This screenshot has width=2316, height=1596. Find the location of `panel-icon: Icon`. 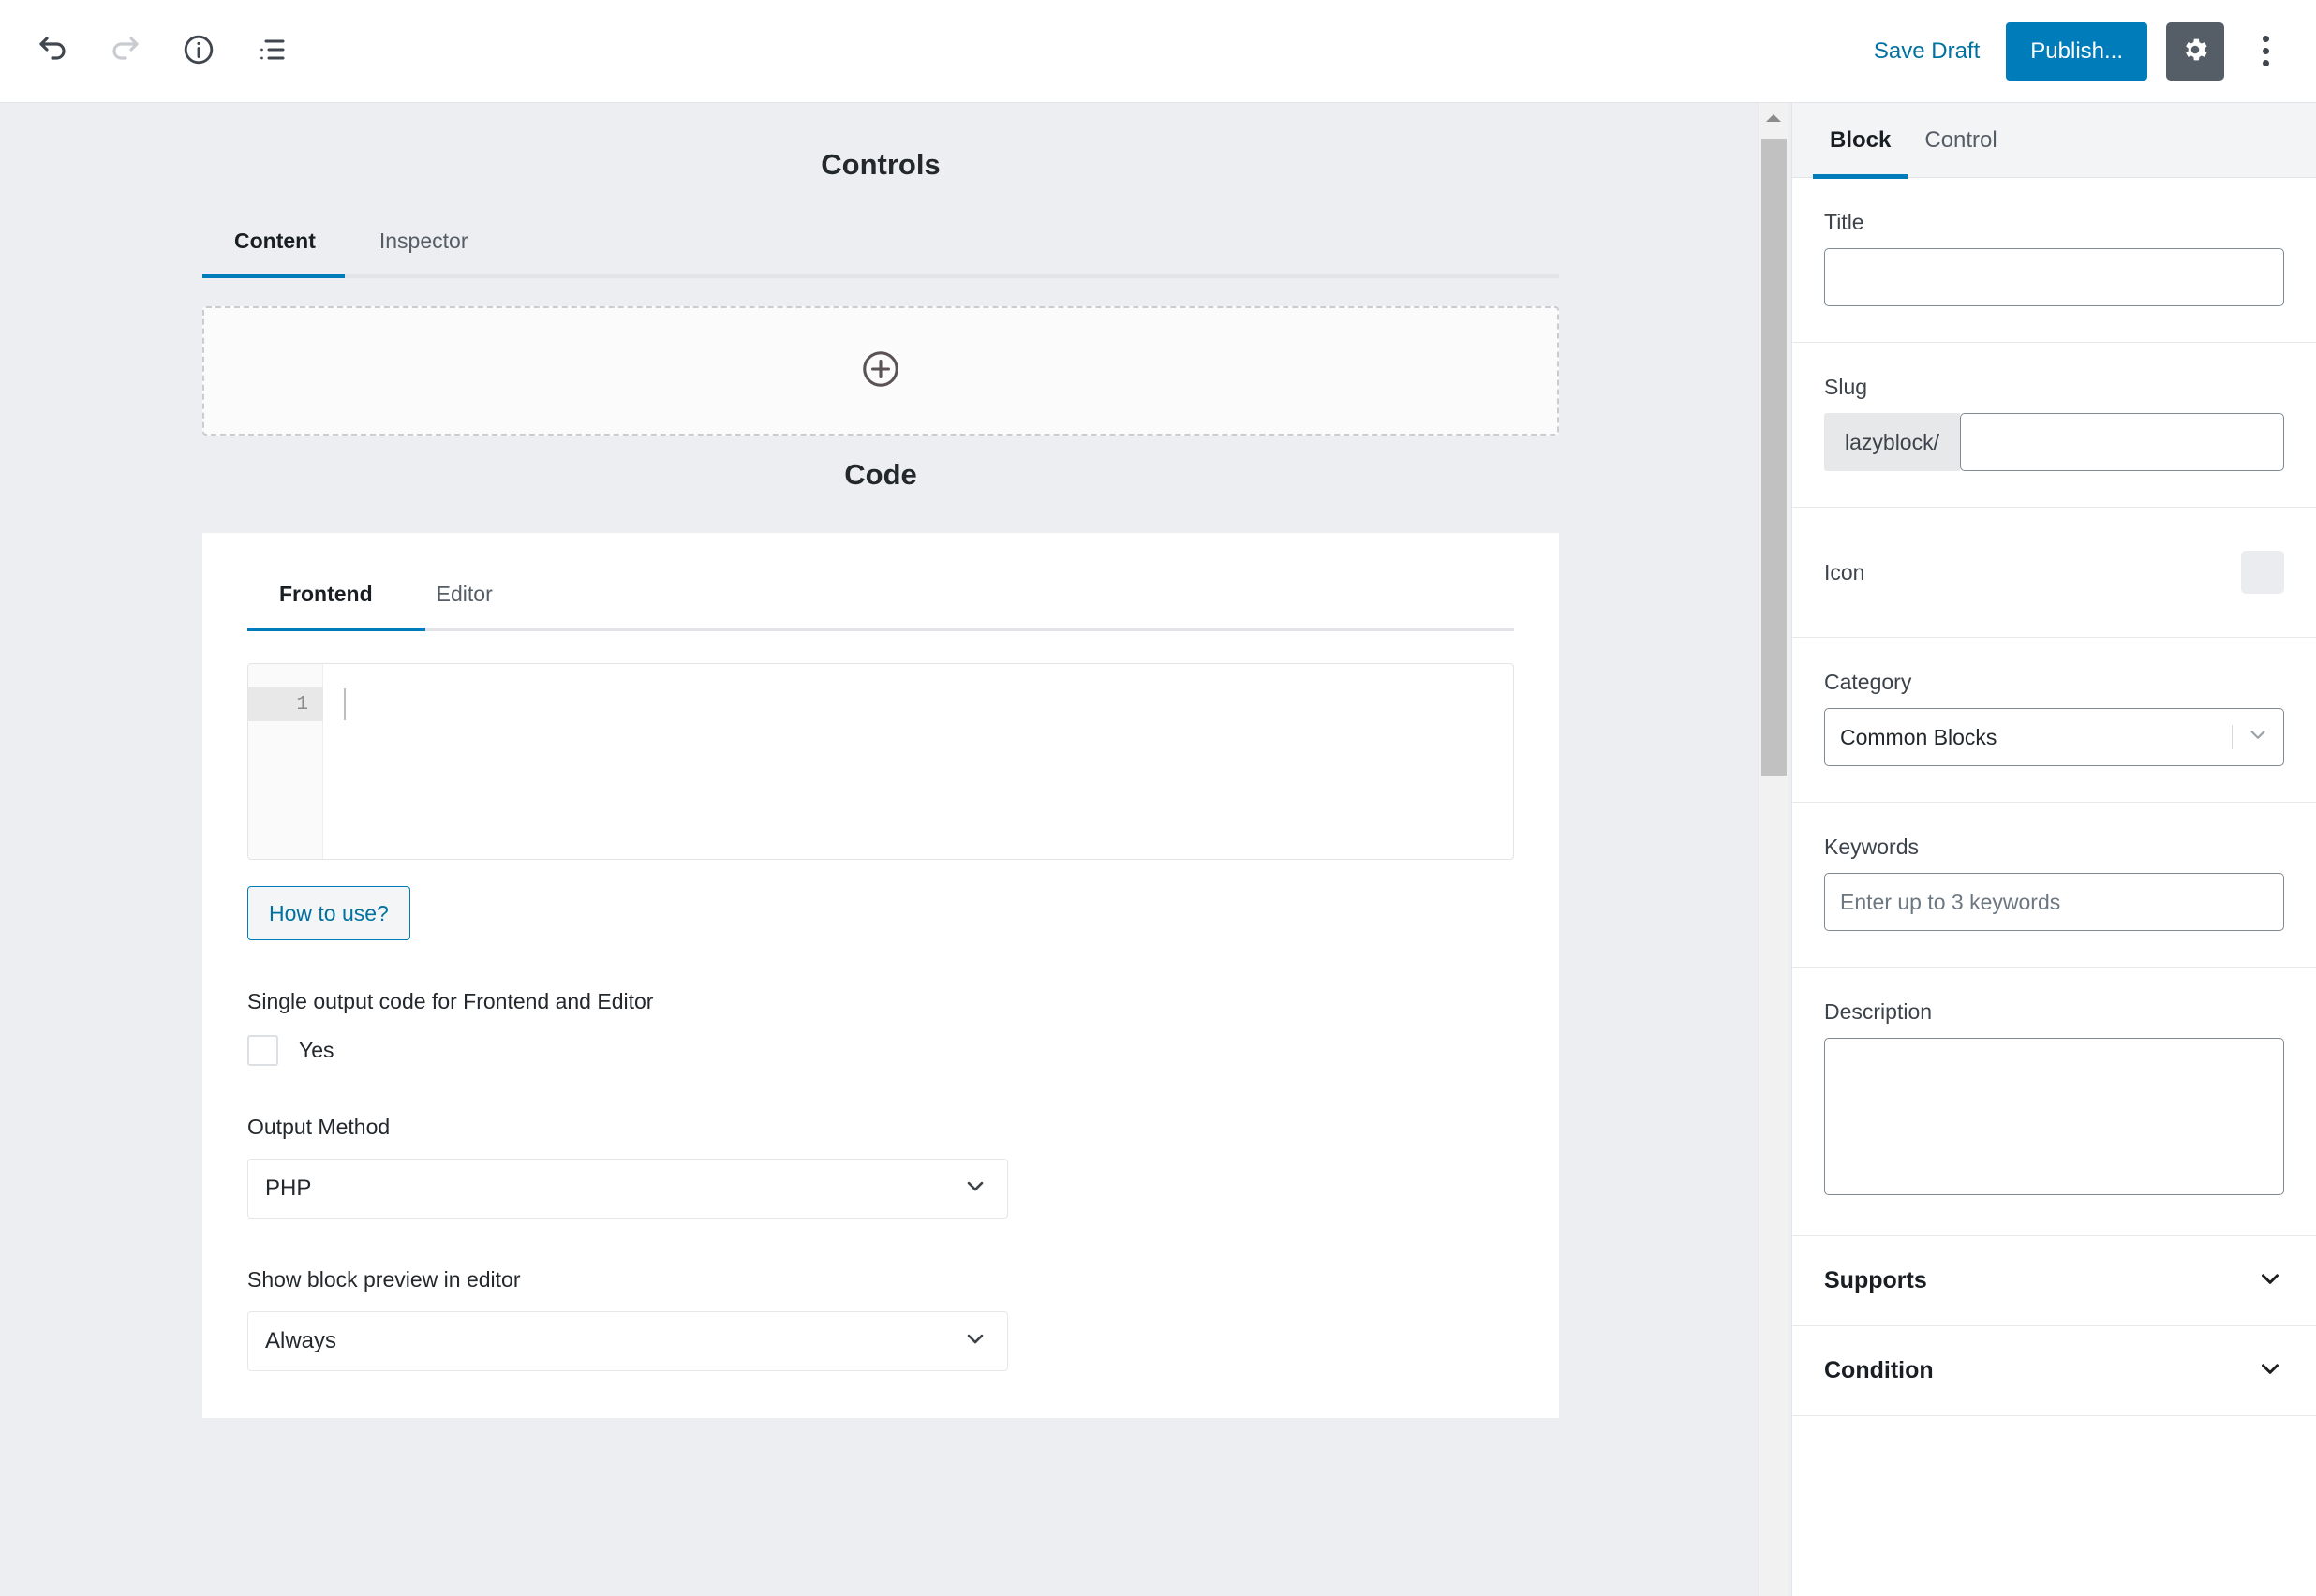

panel-icon: Icon is located at coordinates (2054, 573).